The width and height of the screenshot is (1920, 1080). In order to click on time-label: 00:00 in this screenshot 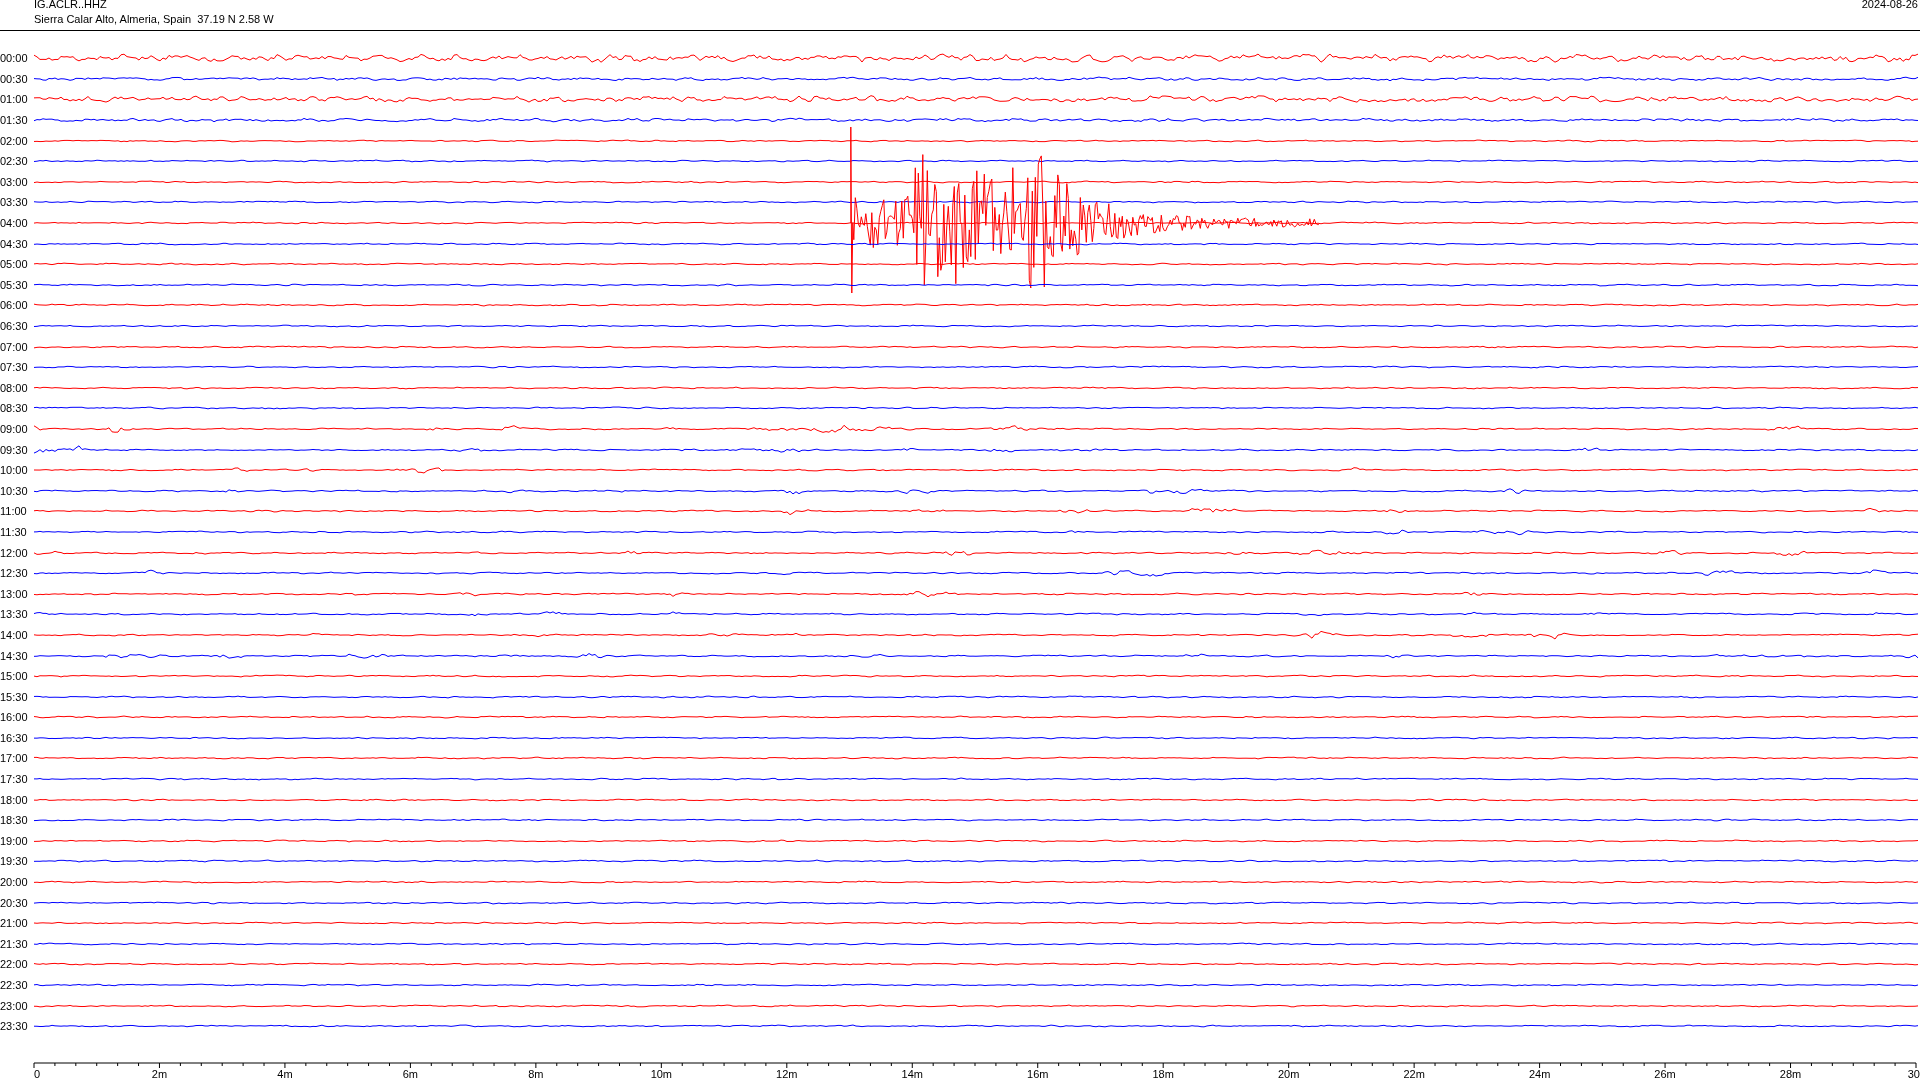, I will do `click(14, 58)`.